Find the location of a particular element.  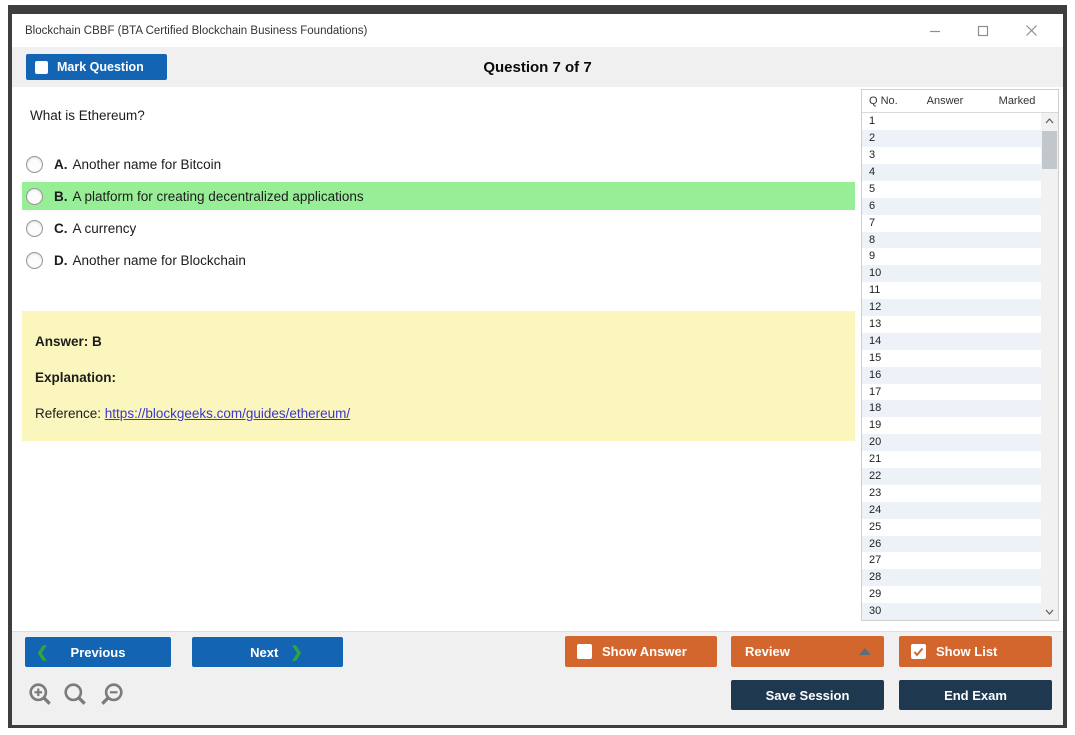

end-exam-button: End Exam is located at coordinates (975, 695).